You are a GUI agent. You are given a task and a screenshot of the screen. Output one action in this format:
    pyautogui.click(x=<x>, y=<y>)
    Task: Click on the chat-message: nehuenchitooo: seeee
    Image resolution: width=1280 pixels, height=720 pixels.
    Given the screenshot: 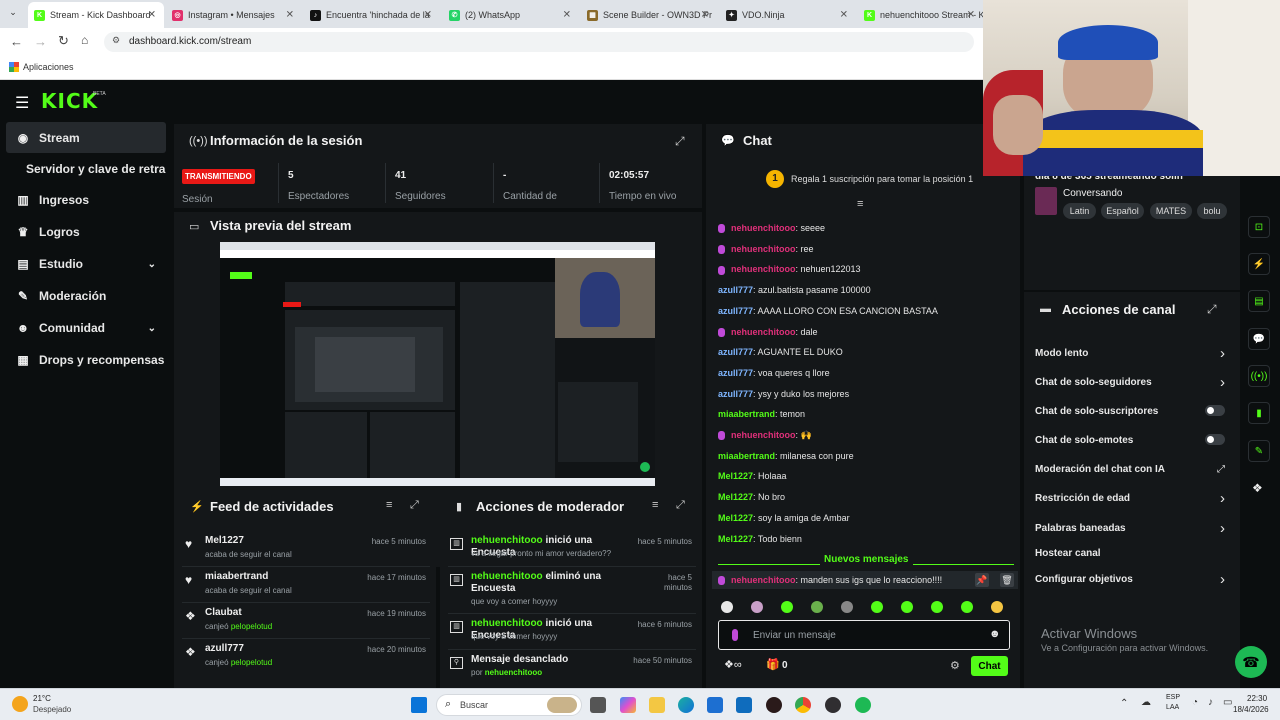 What is the action you would take?
    pyautogui.click(x=771, y=228)
    